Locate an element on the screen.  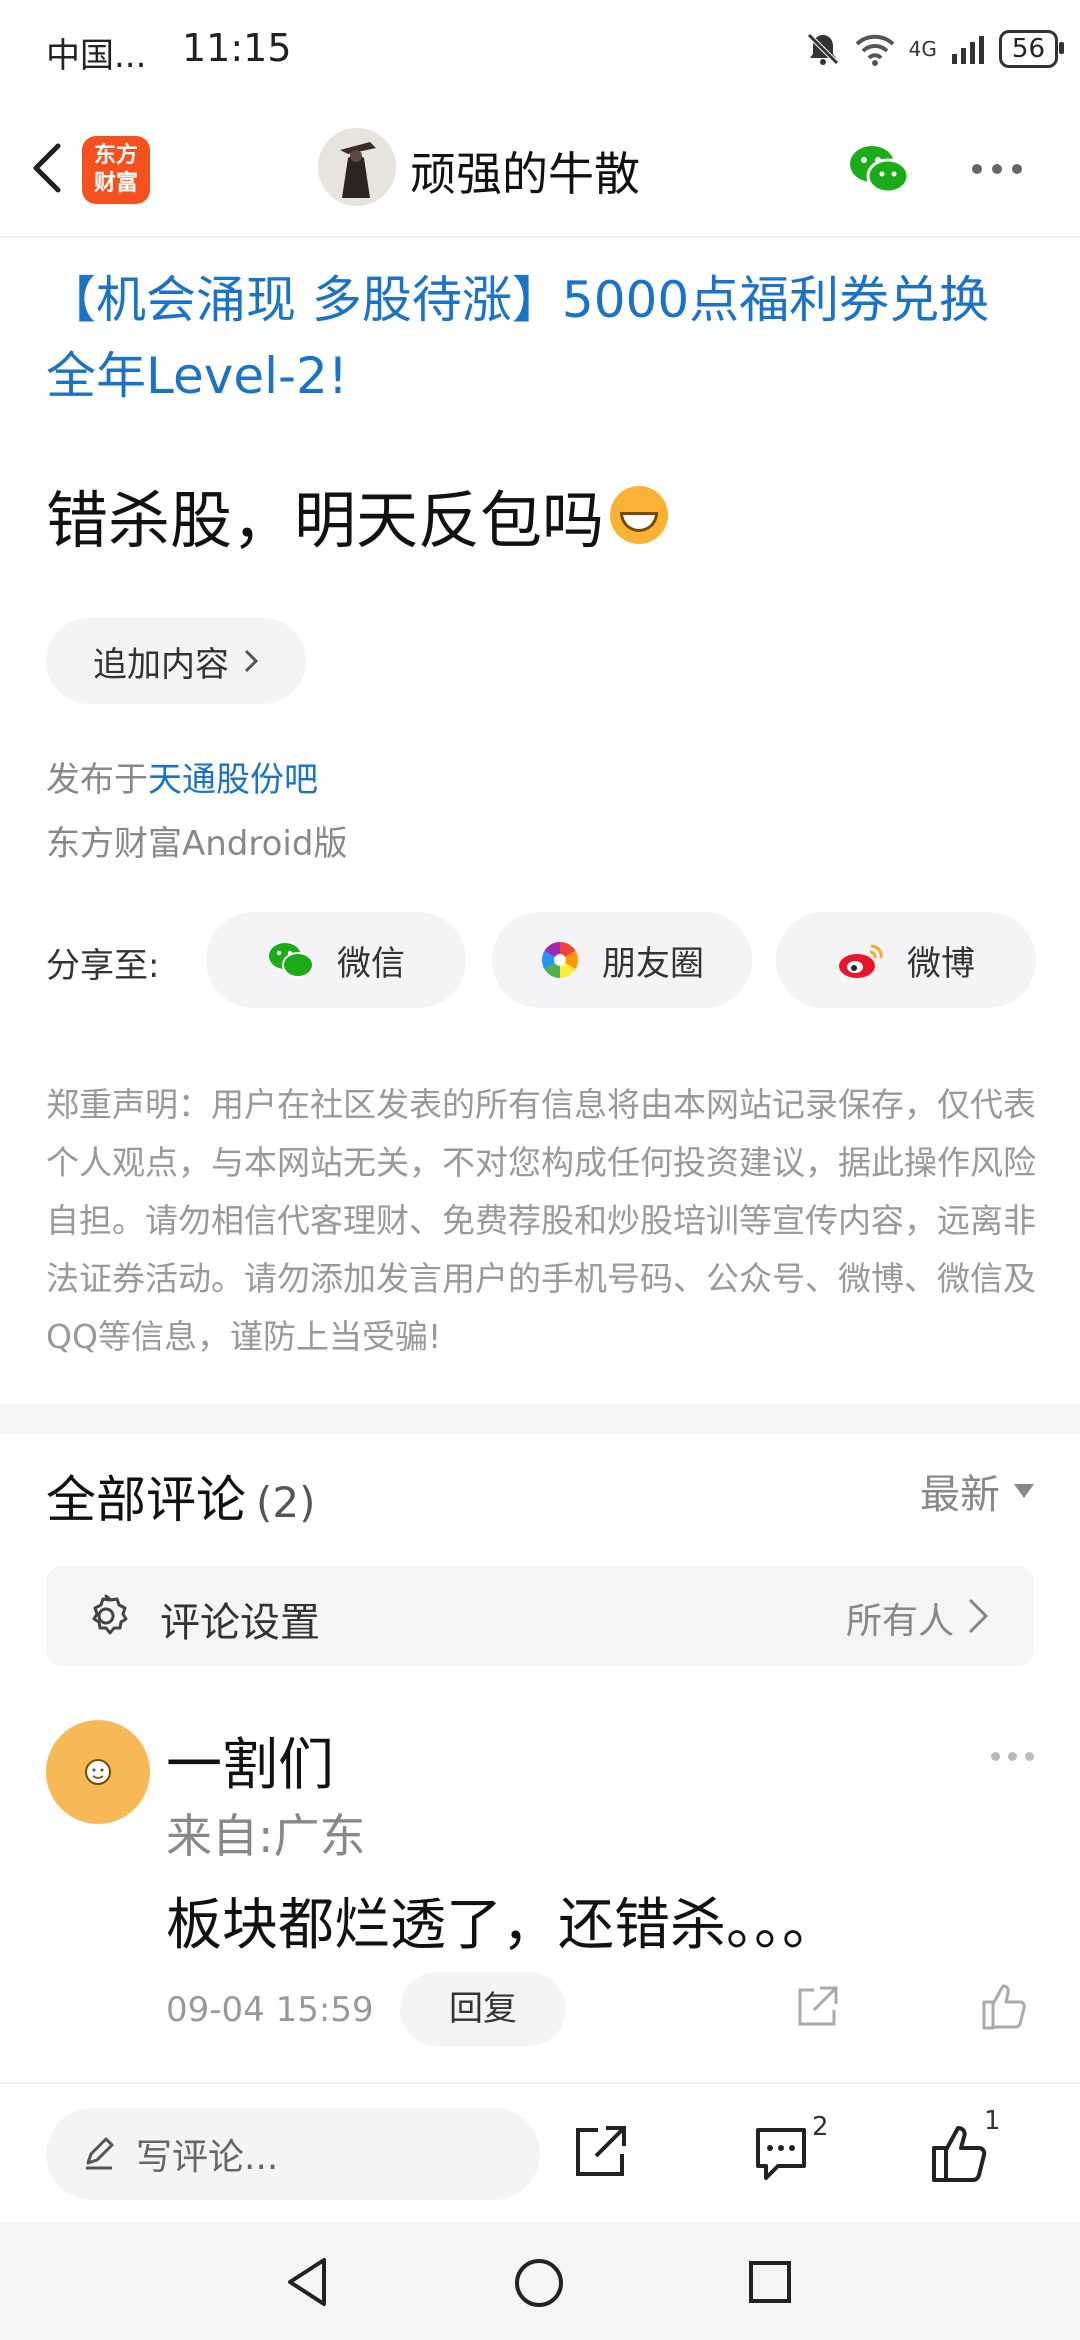
app-header: 东方 财富 顽强的牛散 is located at coordinates (540, 169).